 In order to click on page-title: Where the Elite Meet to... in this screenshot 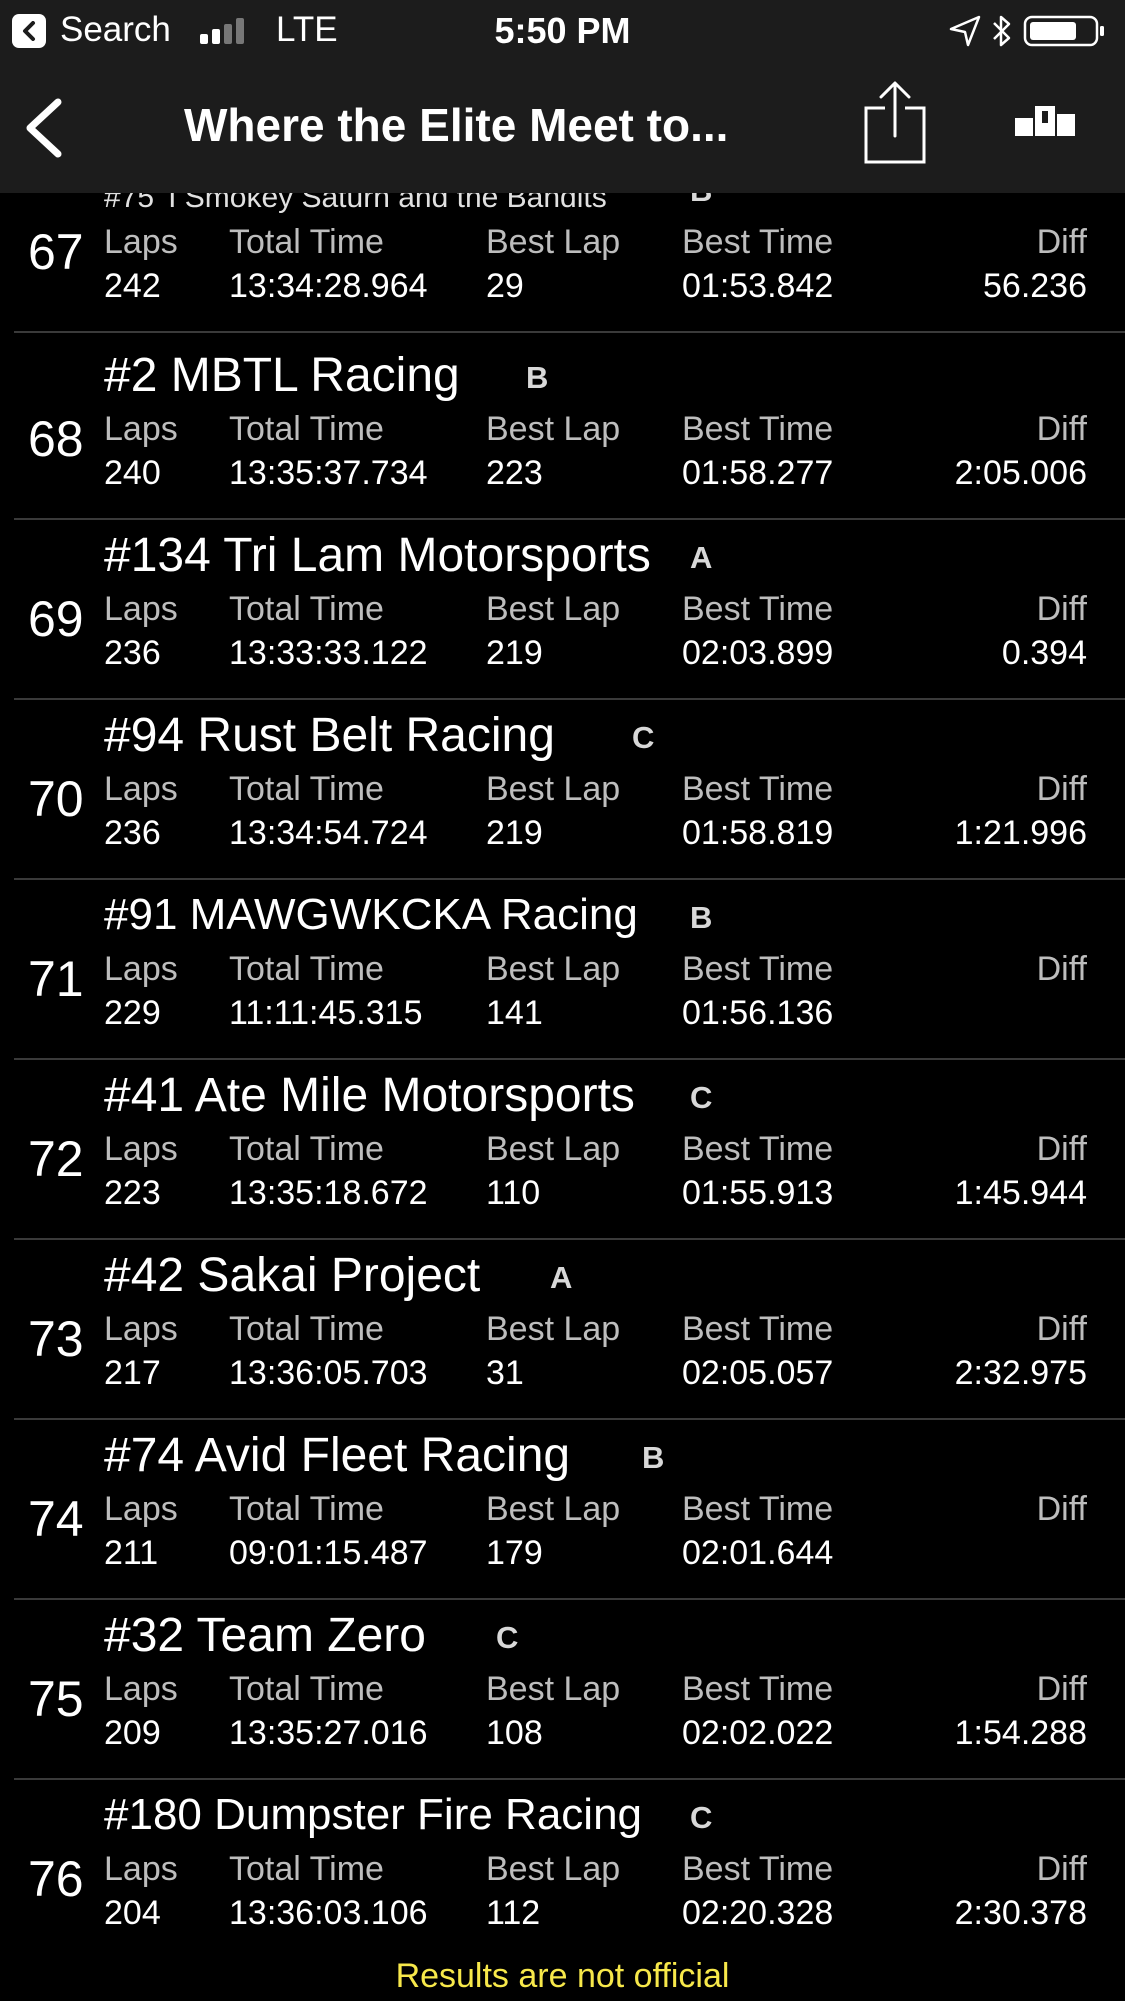, I will do `click(456, 125)`.